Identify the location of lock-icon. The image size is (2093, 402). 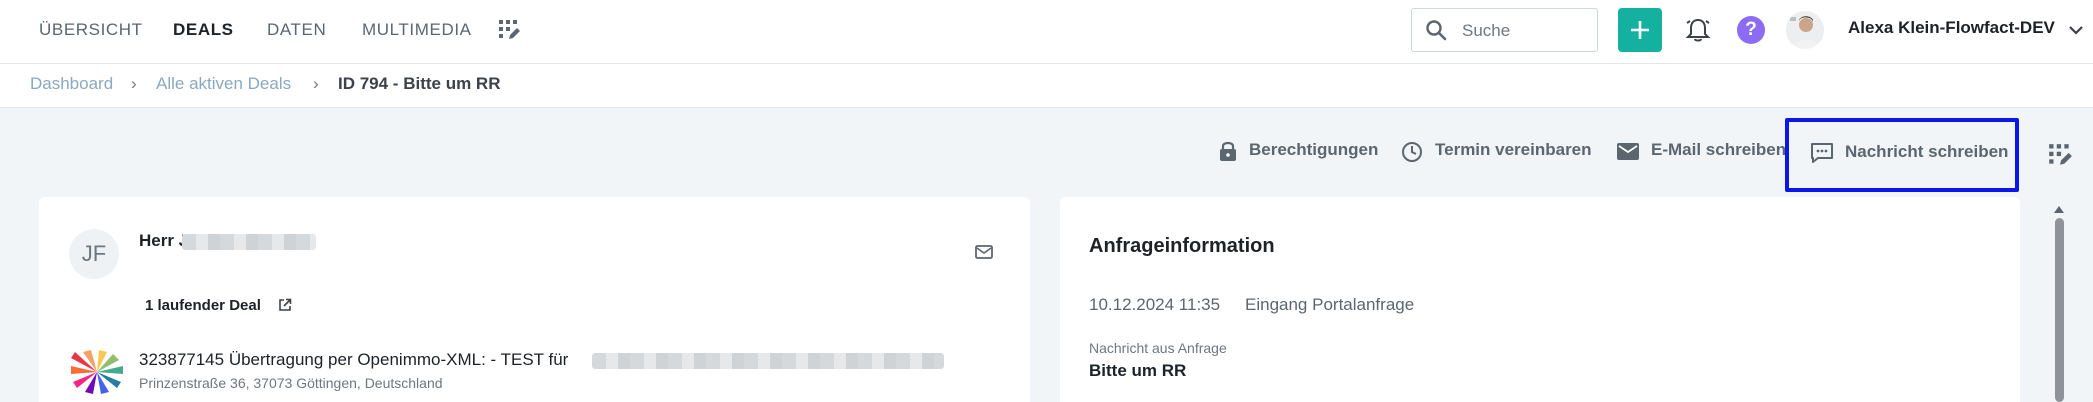
(1228, 151).